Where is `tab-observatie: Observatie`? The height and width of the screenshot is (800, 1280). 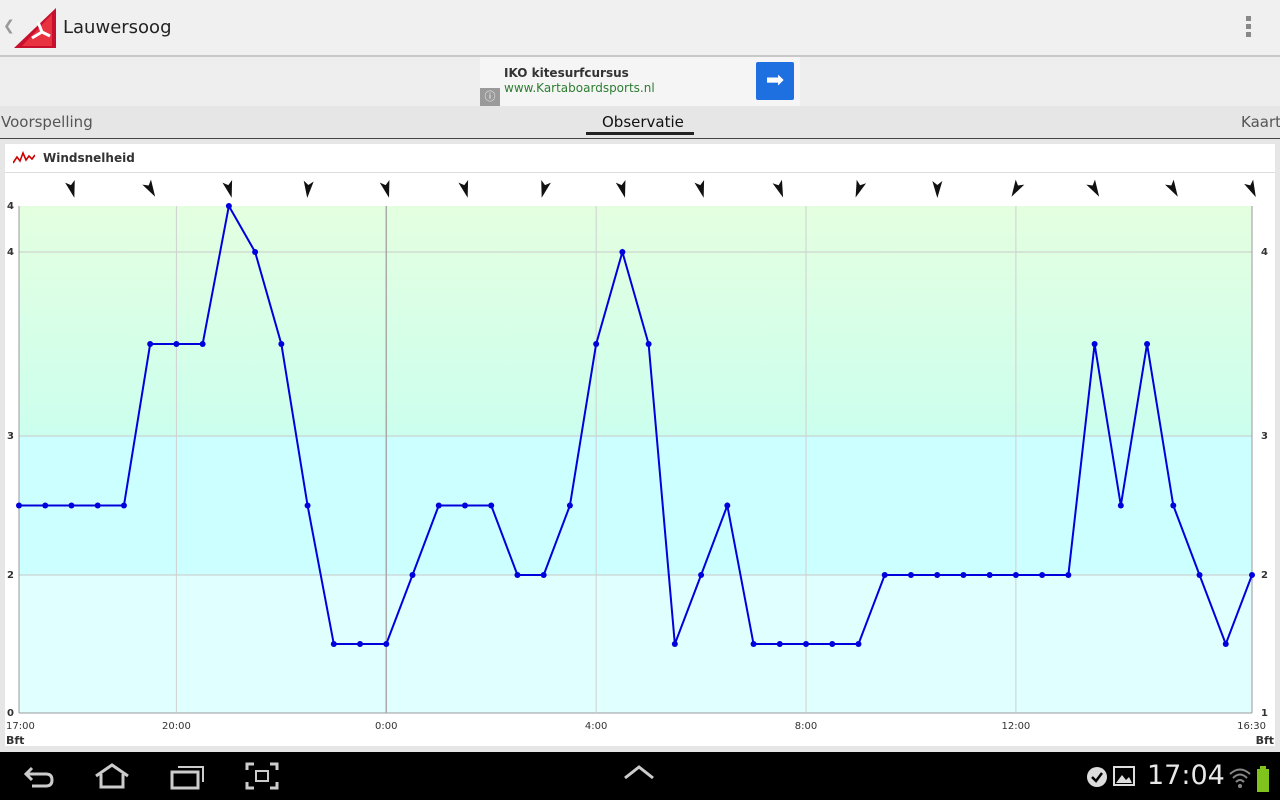 tab-observatie: Observatie is located at coordinates (643, 122).